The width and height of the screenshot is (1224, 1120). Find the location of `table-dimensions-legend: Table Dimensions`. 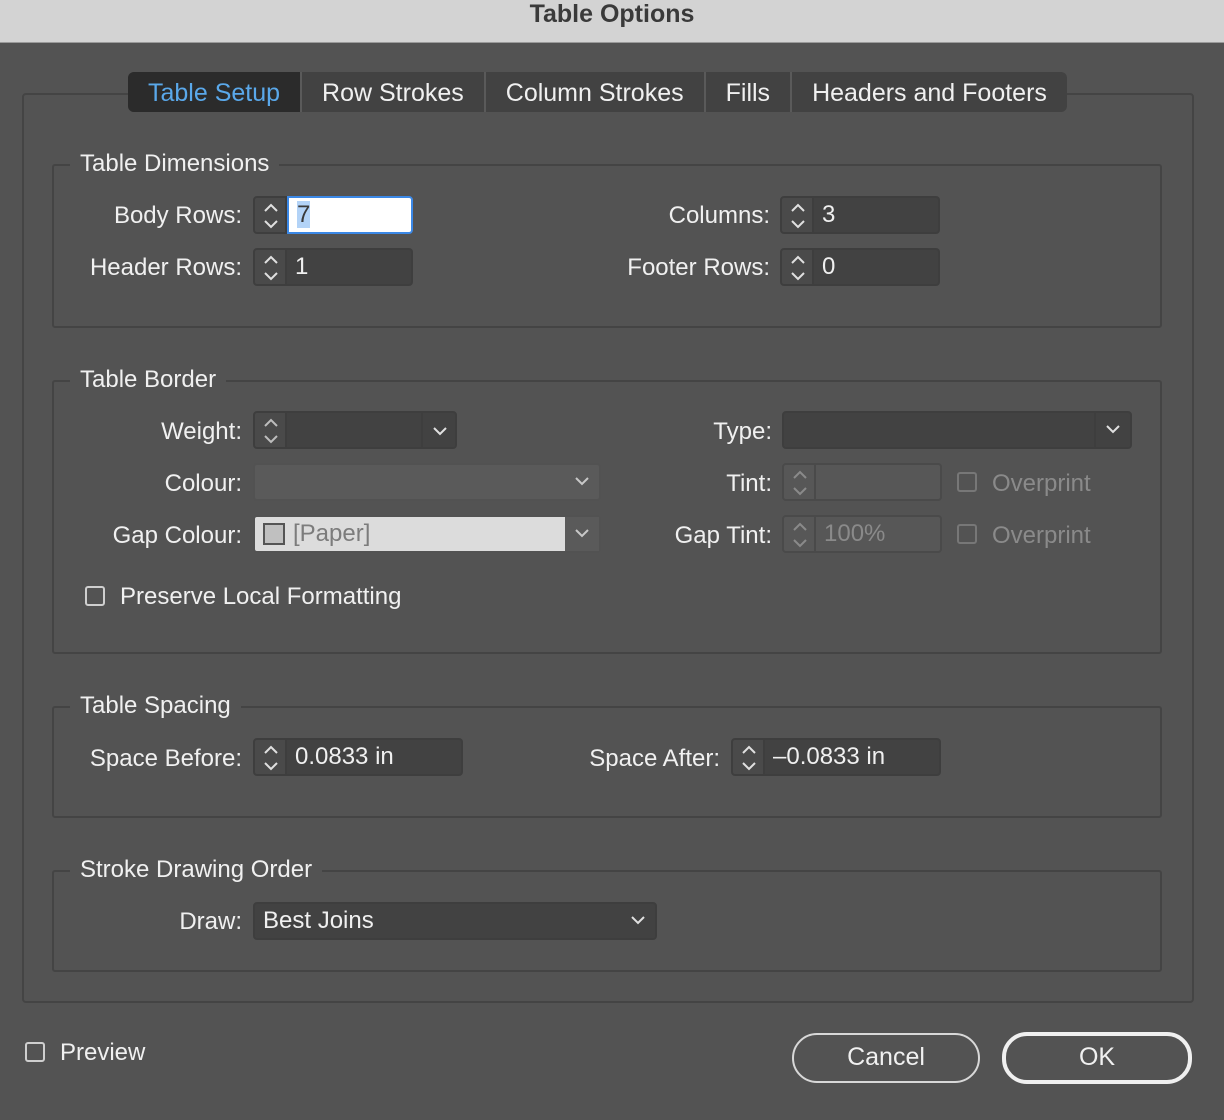

table-dimensions-legend: Table Dimensions is located at coordinates (175, 164).